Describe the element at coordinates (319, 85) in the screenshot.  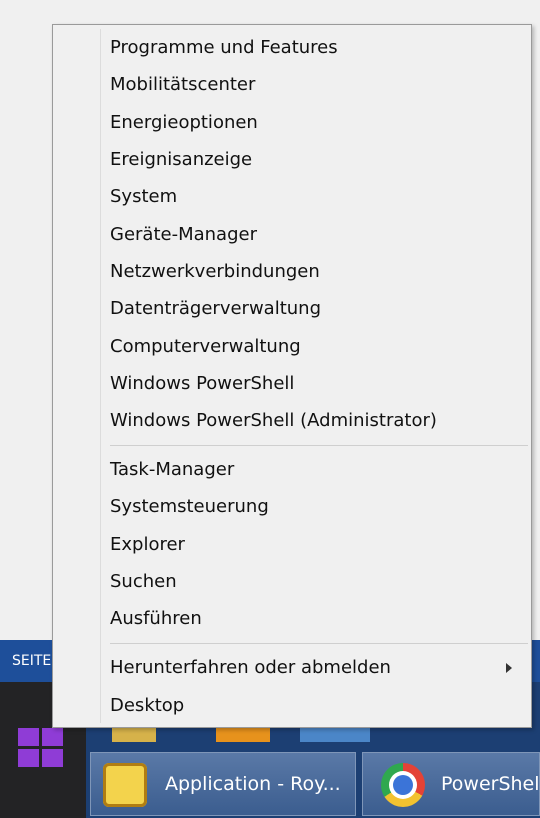
I see `menu-item-mobilitaetscenter: Mobilitätscenter` at that location.